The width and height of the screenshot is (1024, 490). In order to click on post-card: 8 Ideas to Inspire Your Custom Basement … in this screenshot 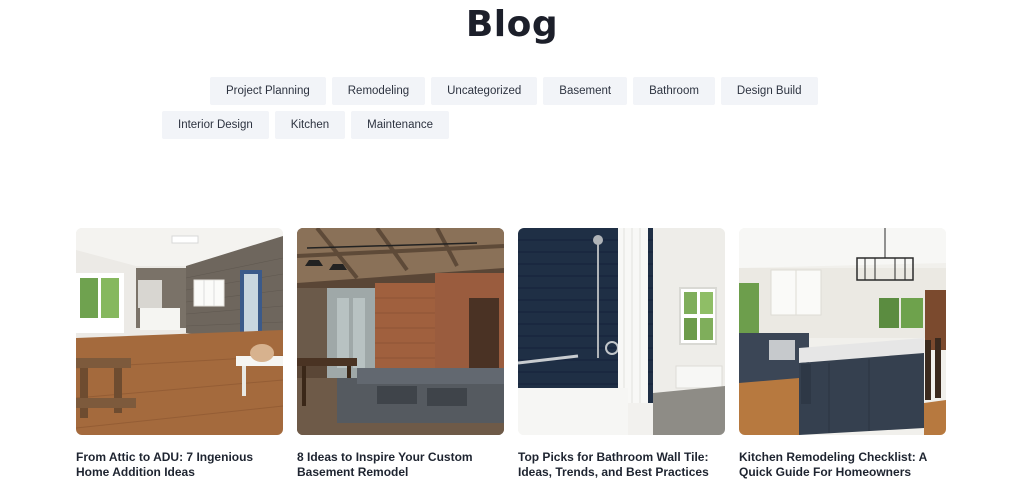, I will do `click(400, 354)`.